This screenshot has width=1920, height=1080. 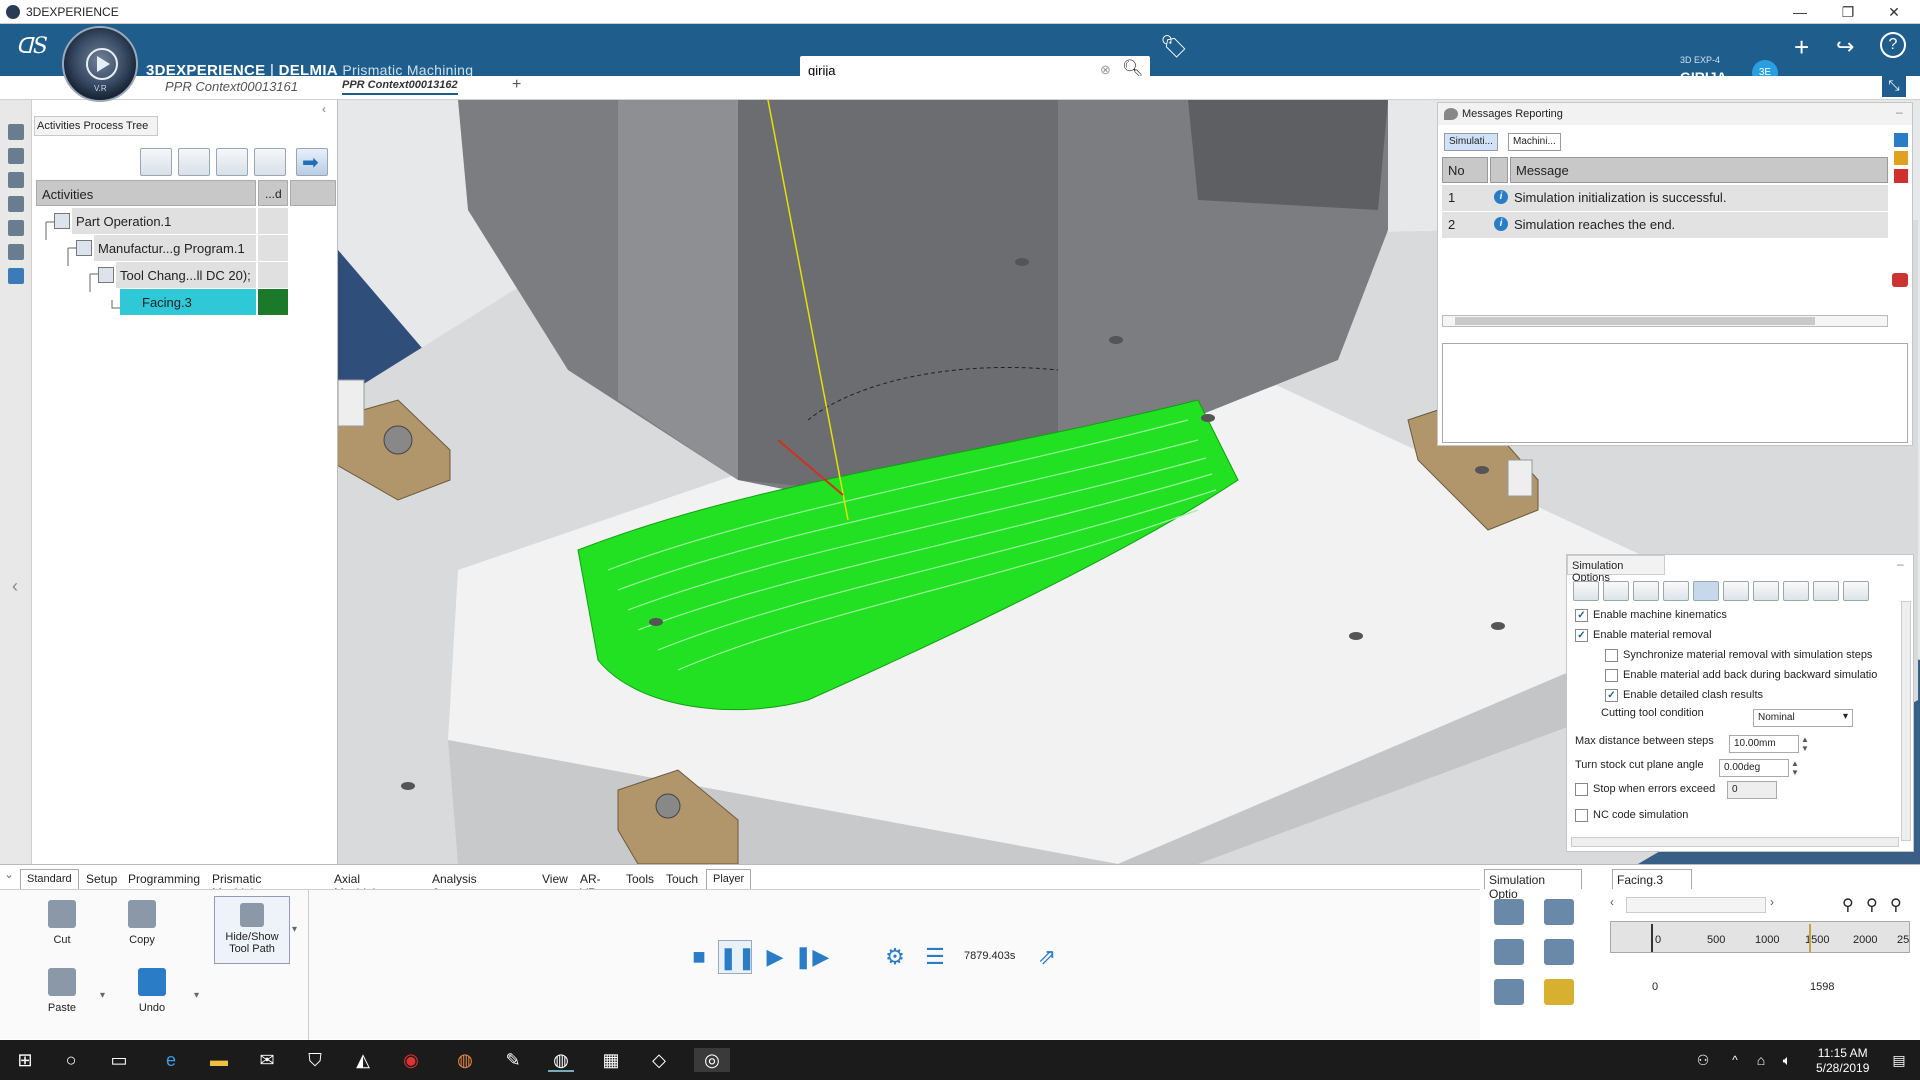 What do you see at coordinates (1901, 158) in the screenshot?
I see `filter-warning-icon` at bounding box center [1901, 158].